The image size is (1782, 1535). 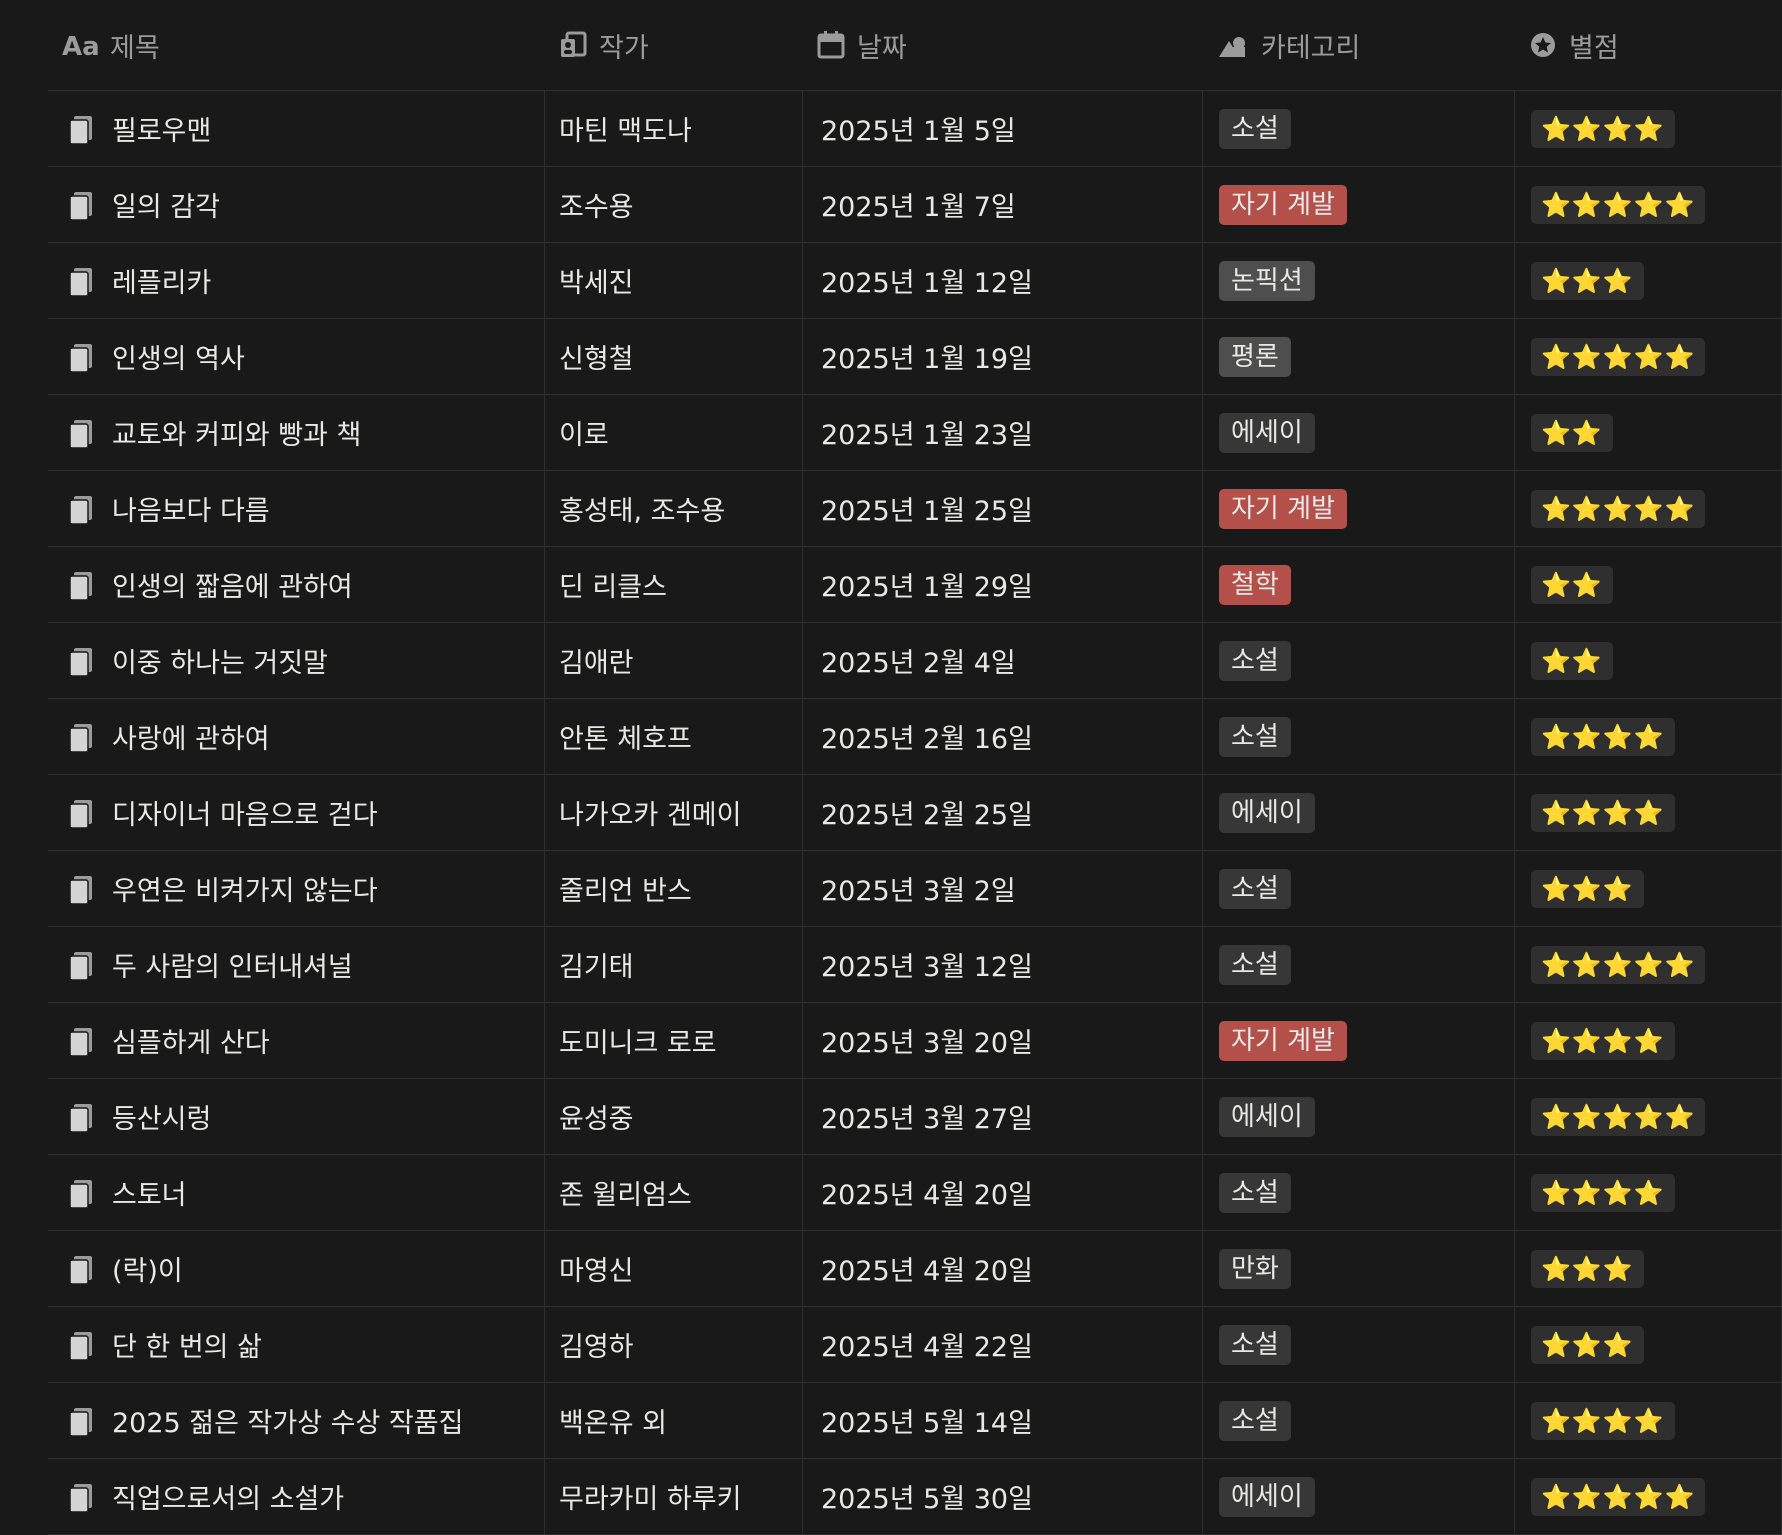 What do you see at coordinates (1003, 128) in the screenshot?
I see `date-cell: 2025년 1월 5일` at bounding box center [1003, 128].